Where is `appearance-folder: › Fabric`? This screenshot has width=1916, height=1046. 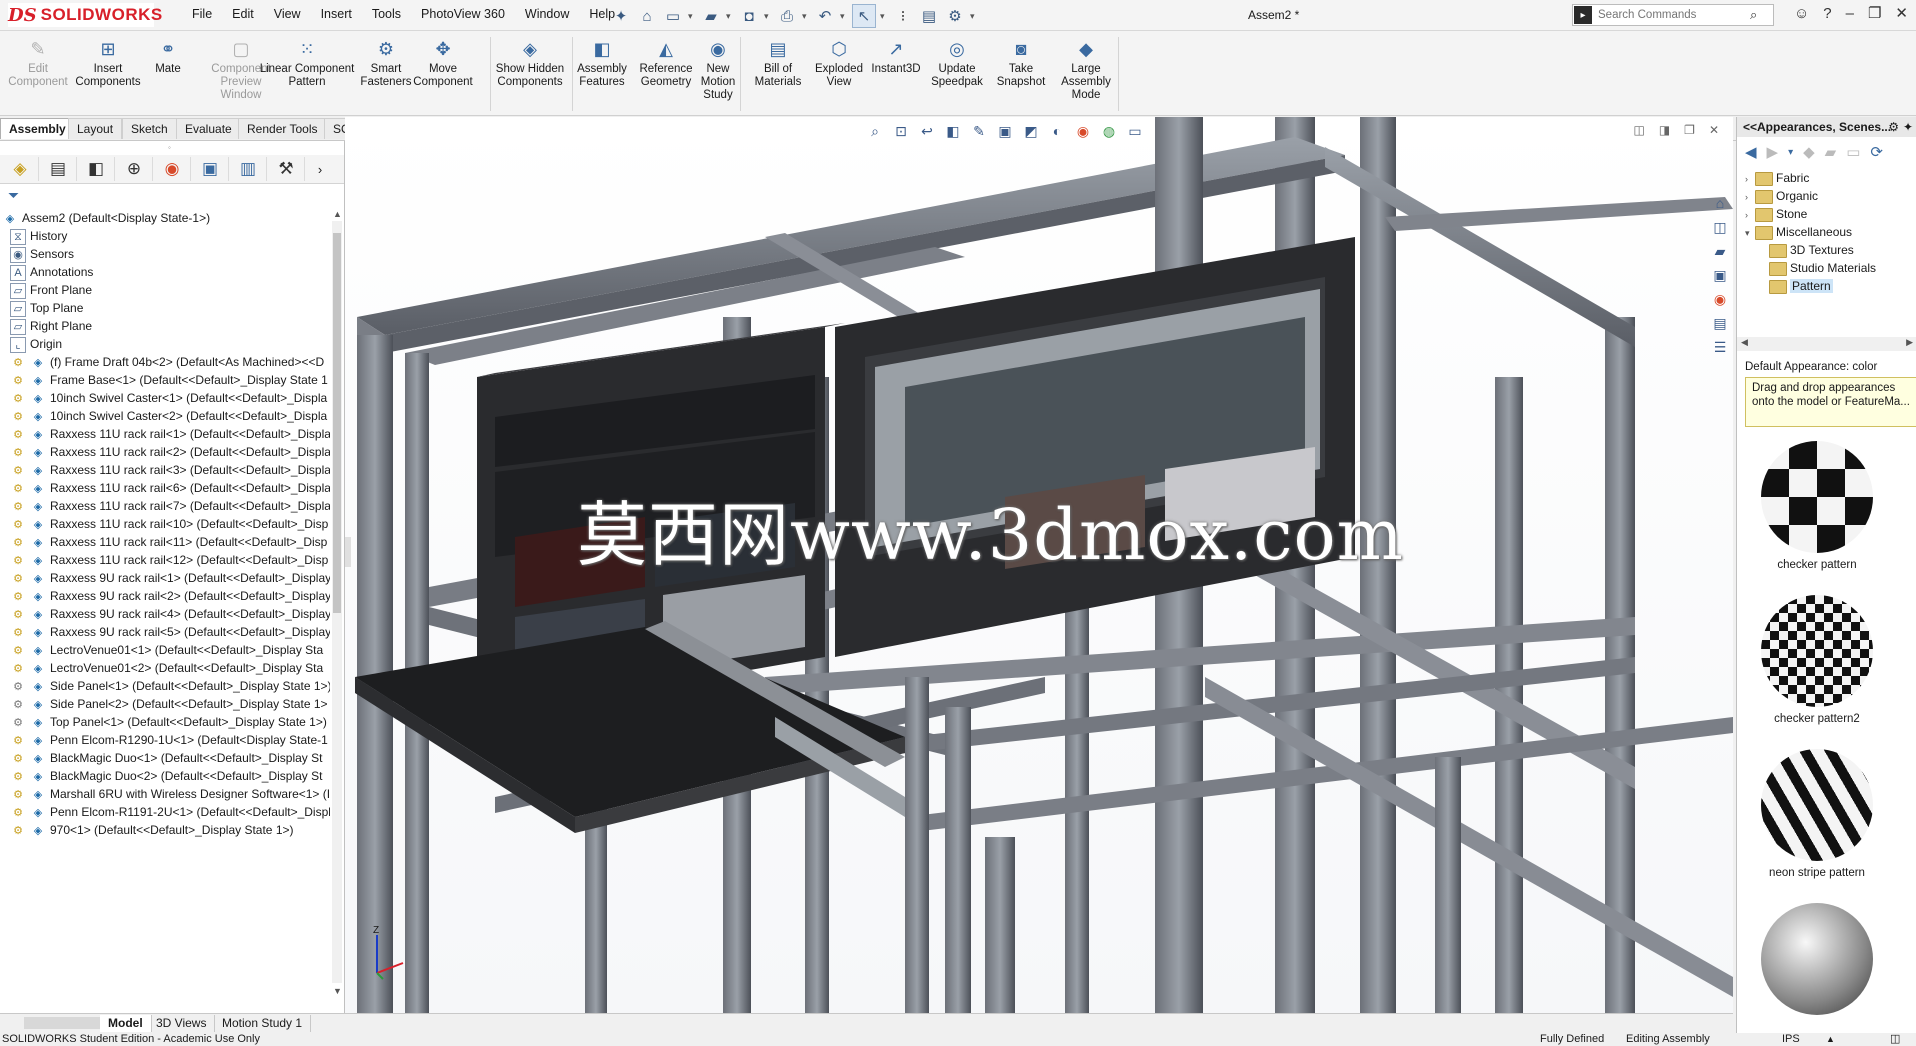
appearance-folder: › Fabric is located at coordinates (1777, 178).